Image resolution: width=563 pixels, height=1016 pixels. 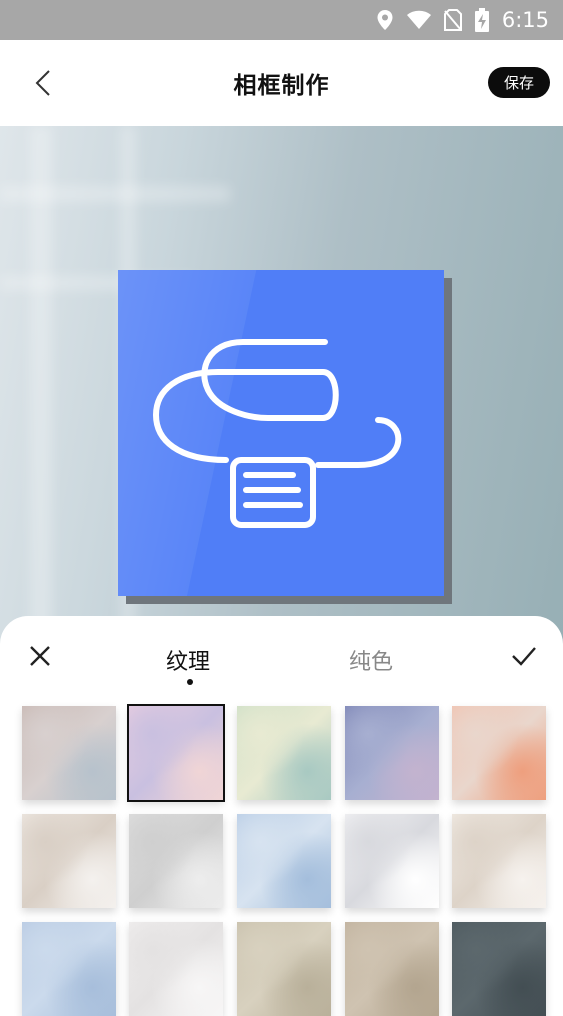 I want to click on status-bar: 6:15, so click(x=281, y=20).